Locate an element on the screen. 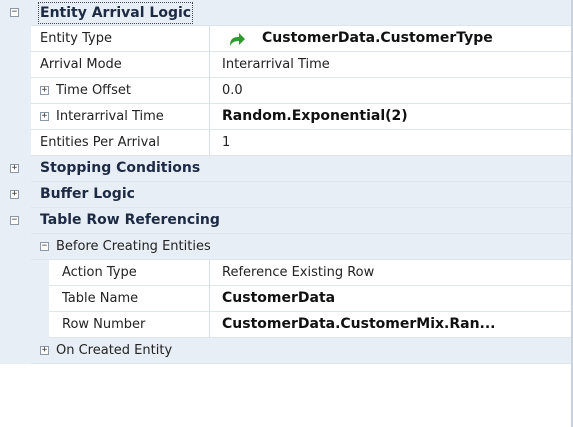  property-row-table-name: Table Name CustomerData is located at coordinates (286, 299).